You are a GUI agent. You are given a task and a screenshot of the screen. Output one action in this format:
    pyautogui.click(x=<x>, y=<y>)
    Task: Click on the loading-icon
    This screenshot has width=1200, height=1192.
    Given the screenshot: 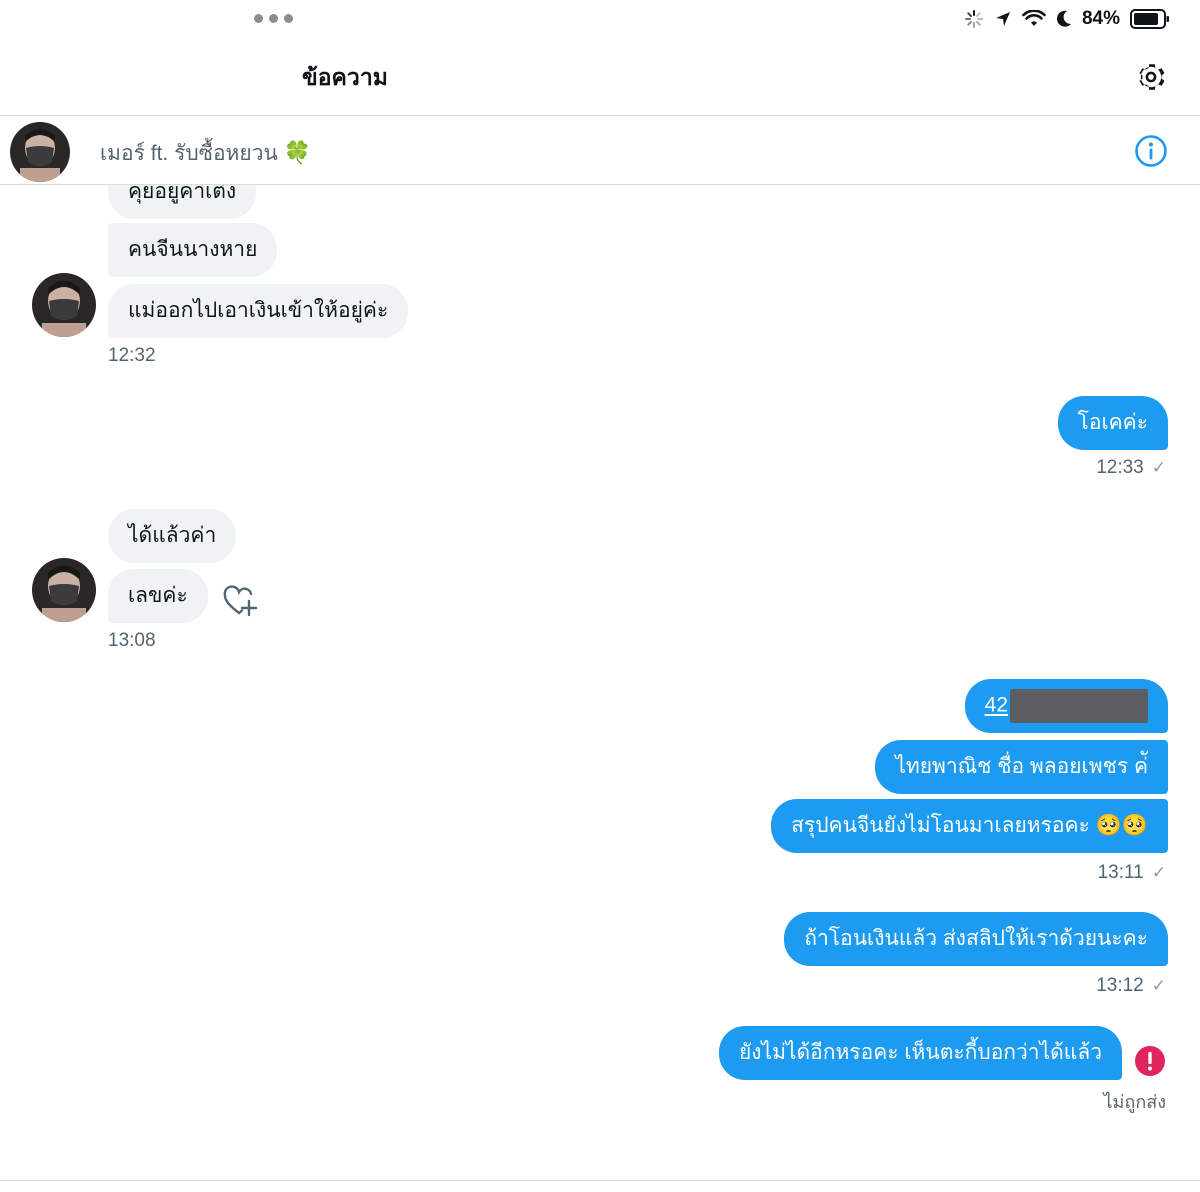 What is the action you would take?
    pyautogui.click(x=973, y=19)
    